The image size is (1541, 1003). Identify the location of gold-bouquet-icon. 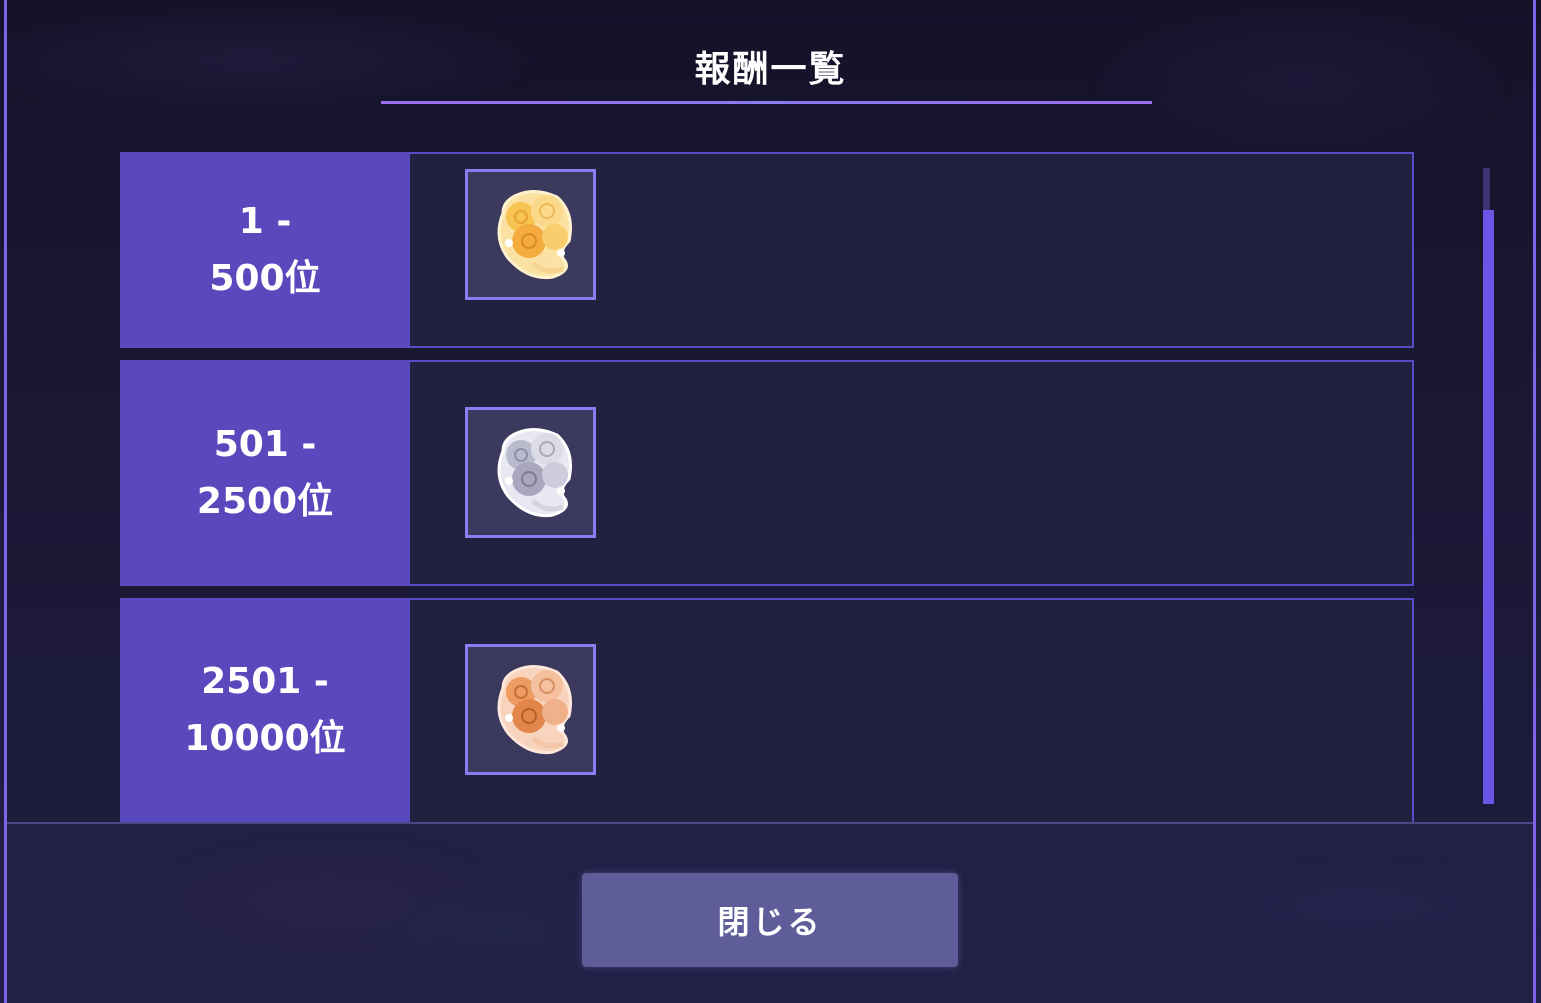
(534, 234).